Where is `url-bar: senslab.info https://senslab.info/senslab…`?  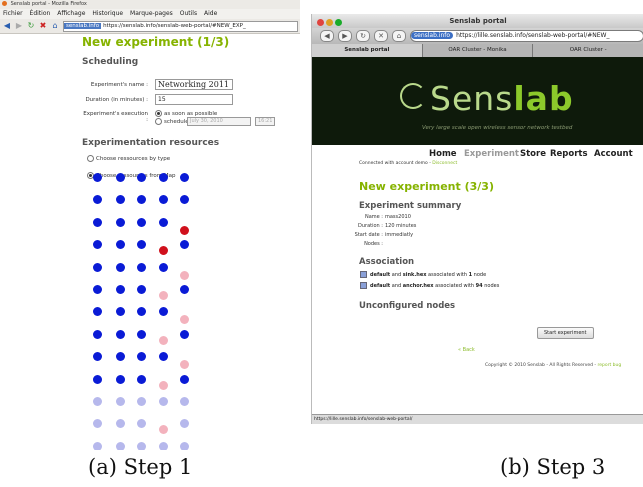 url-bar: senslab.info https://senslab.info/senslab… is located at coordinates (180, 26).